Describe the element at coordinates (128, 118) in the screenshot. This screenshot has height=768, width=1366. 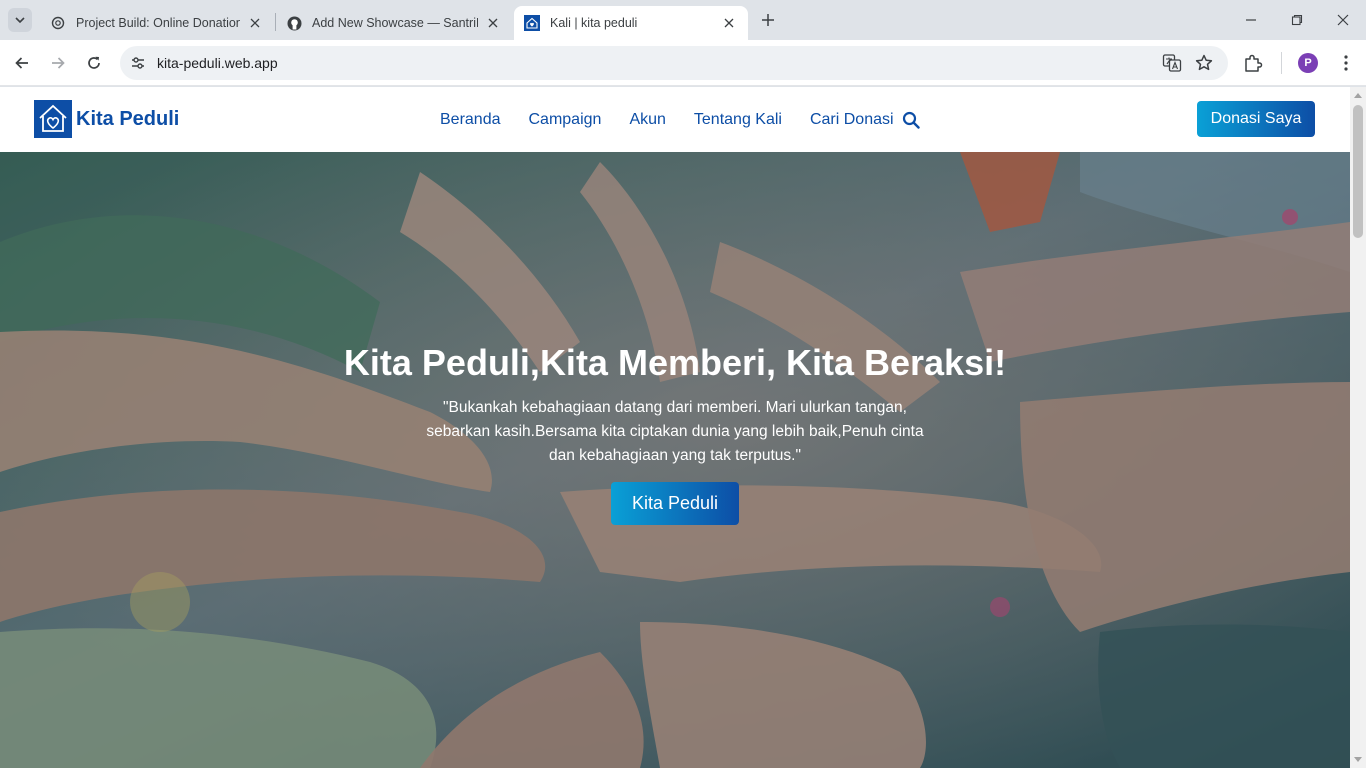
I see `brand-name: Kita Peduli` at that location.